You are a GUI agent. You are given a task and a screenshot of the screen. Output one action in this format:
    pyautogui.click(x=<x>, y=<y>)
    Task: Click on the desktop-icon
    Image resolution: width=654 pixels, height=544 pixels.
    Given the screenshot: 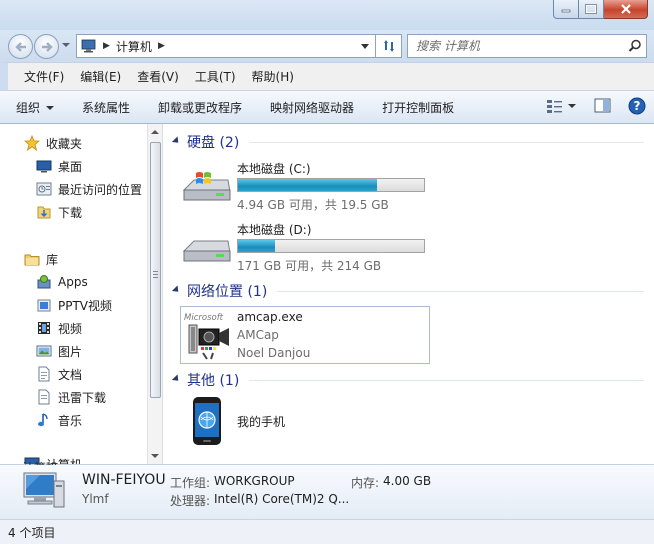 What is the action you would take?
    pyautogui.click(x=44, y=166)
    